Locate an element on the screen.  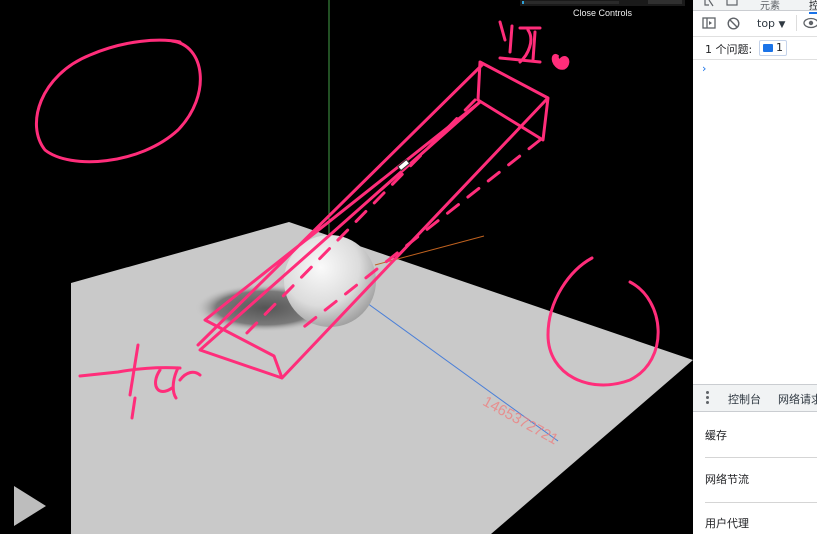
device-toolbar-icon is located at coordinates (732, 3).